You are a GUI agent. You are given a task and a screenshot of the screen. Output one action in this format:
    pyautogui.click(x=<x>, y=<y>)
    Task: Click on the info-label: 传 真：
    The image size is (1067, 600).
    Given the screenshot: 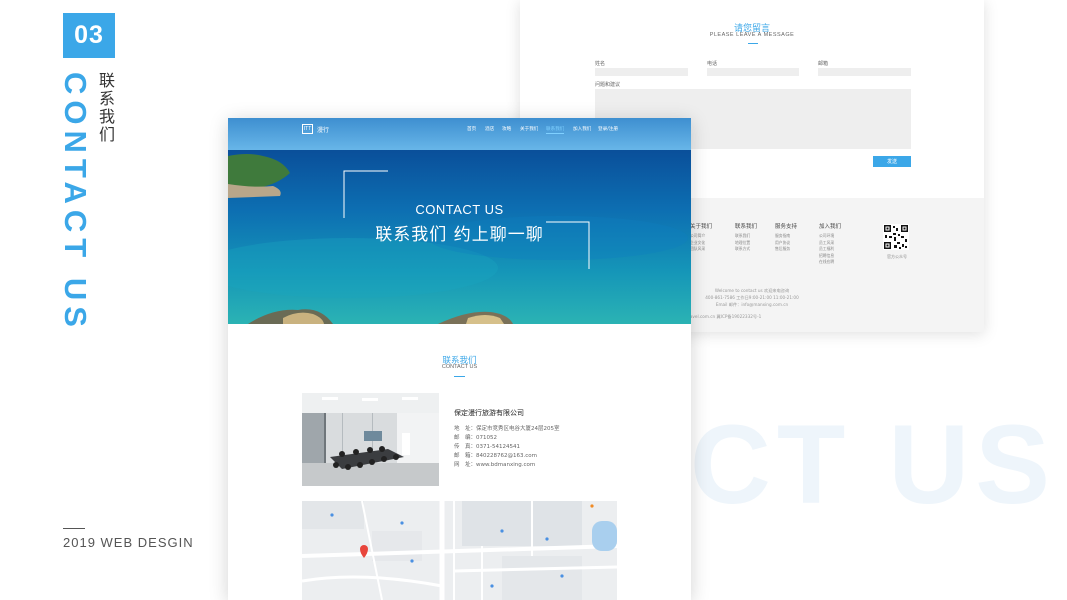 What is the action you would take?
    pyautogui.click(x=465, y=447)
    